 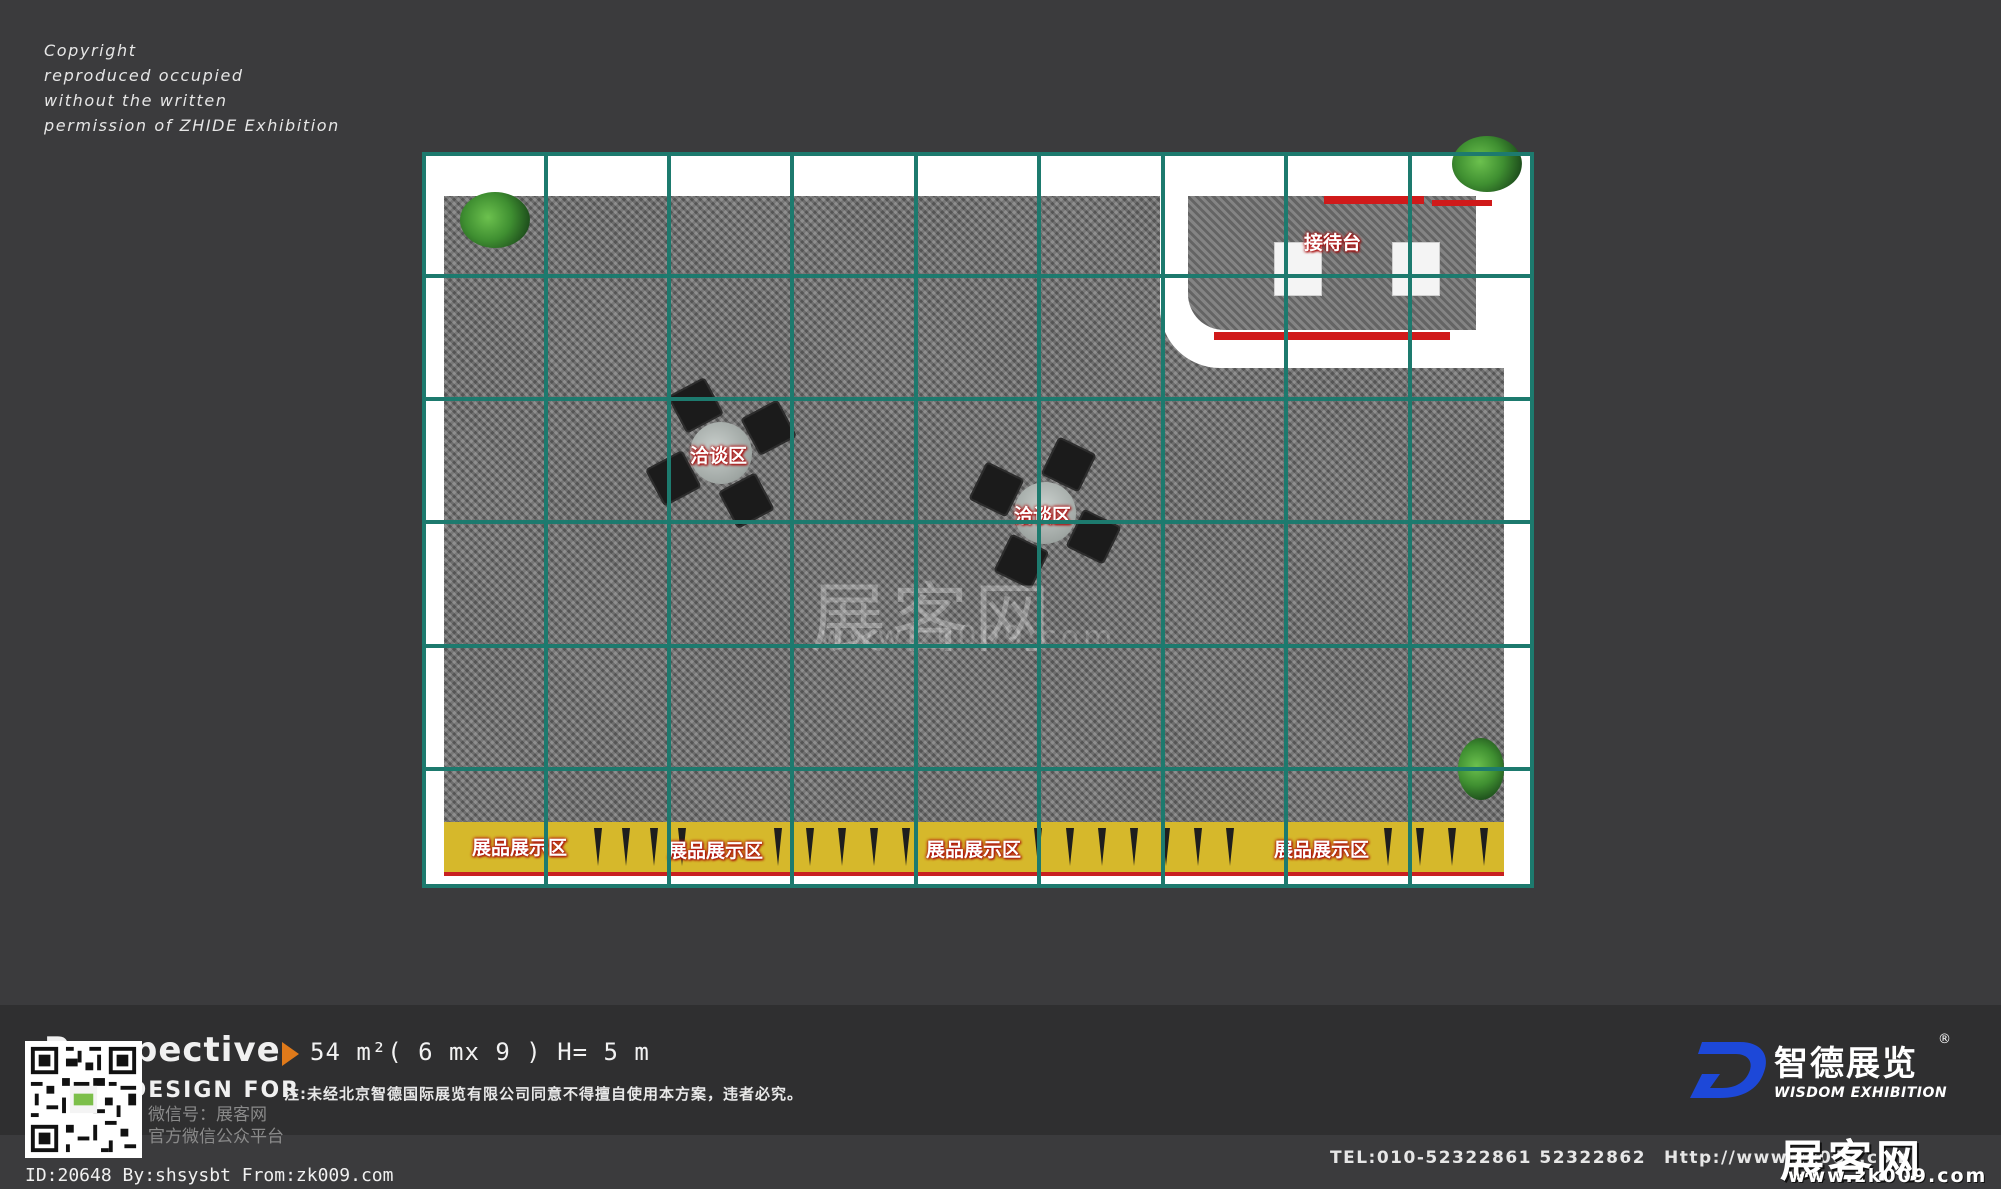 I want to click on design-for-label: DESIGN FOR, so click(x=214, y=1090).